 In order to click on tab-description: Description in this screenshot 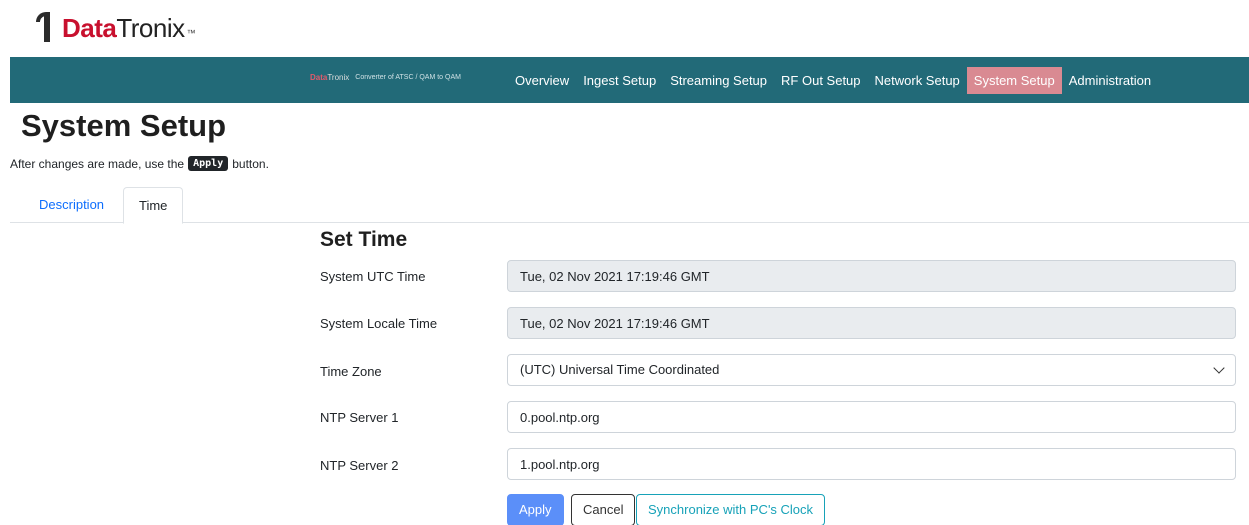, I will do `click(71, 205)`.